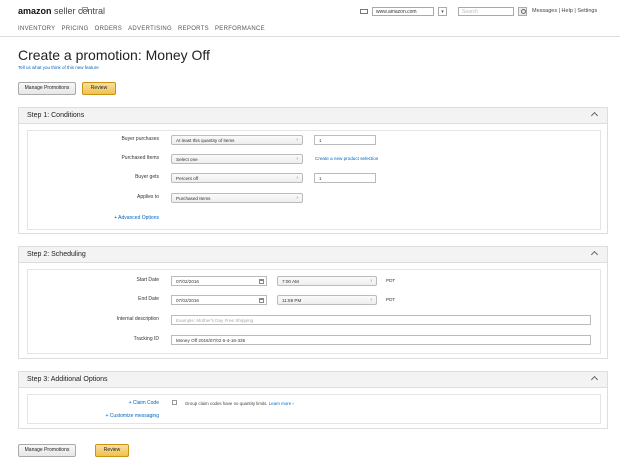  Describe the element at coordinates (67, 379) in the screenshot. I see `step3-title: Step 3: Additional Options` at that location.